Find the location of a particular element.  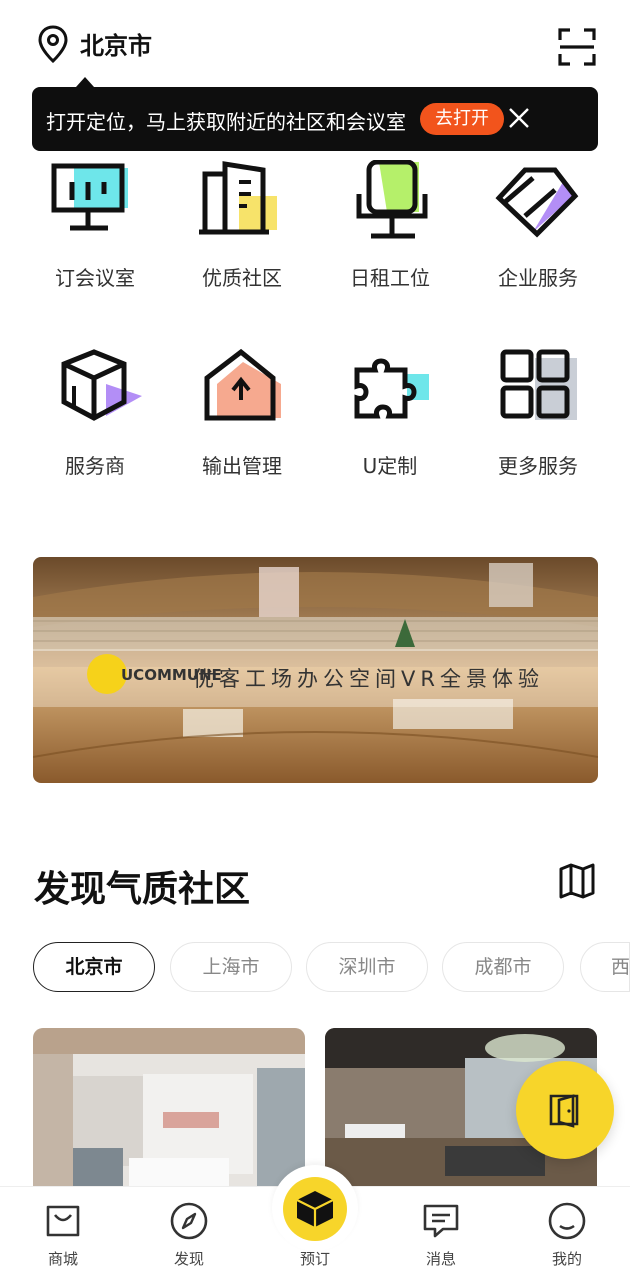

community-card is located at coordinates (169, 1108).